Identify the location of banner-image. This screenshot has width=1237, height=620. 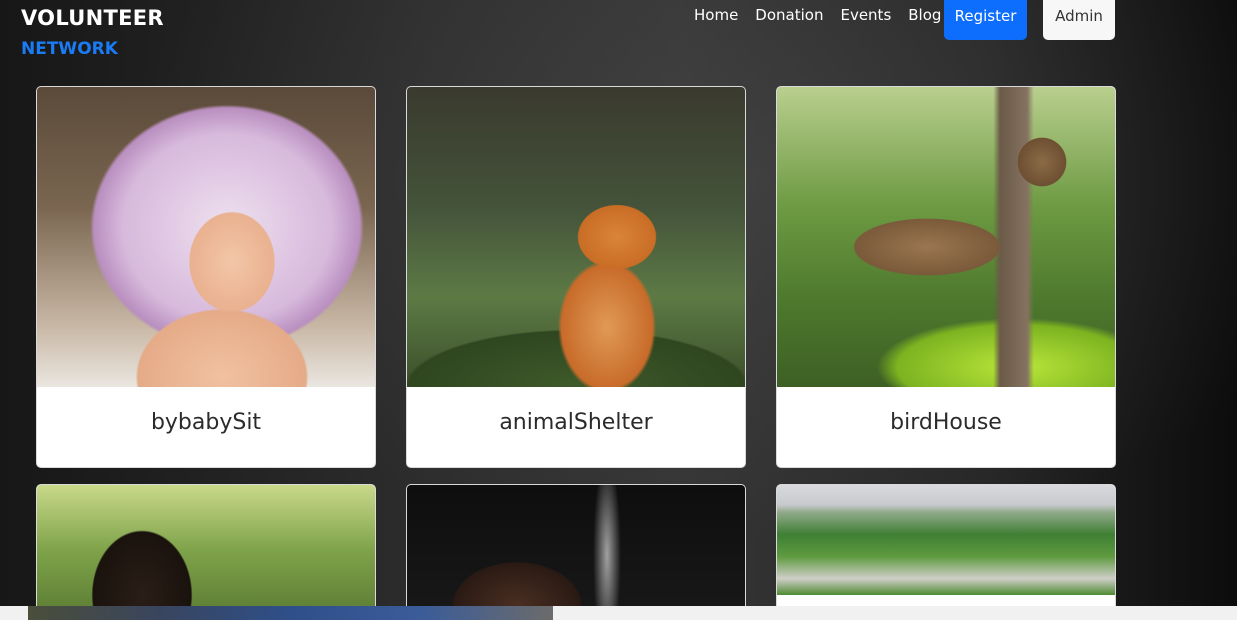
(290, 613).